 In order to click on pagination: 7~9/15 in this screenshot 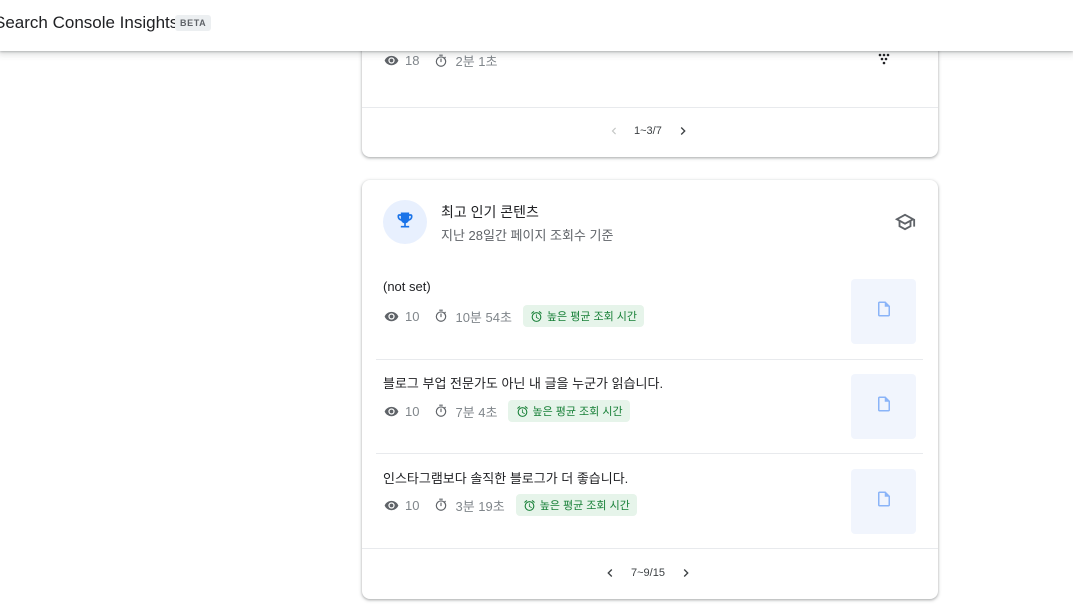, I will do `click(648, 573)`.